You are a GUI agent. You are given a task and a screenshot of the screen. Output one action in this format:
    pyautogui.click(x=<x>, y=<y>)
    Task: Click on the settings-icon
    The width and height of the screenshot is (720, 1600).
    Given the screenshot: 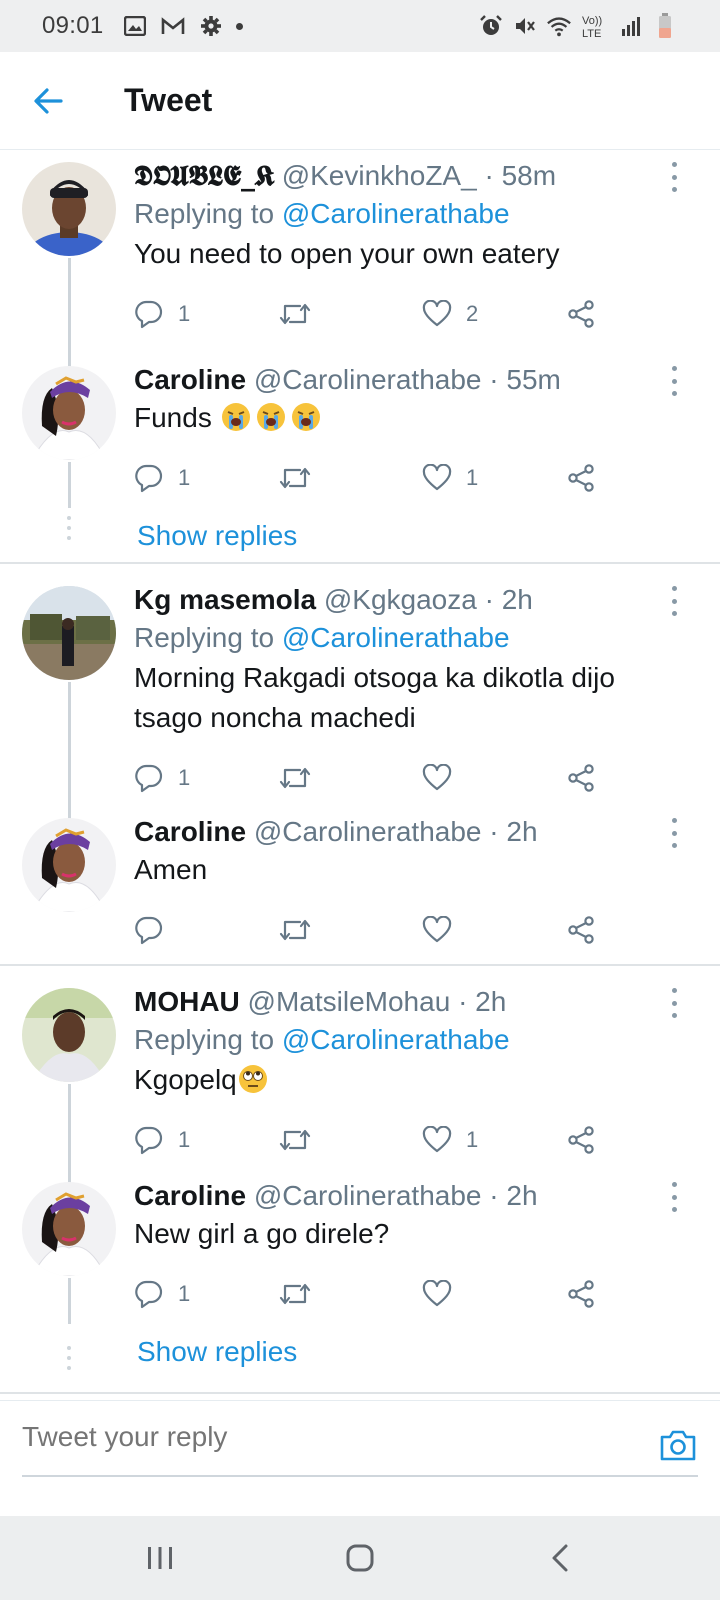 What is the action you would take?
    pyautogui.click(x=211, y=26)
    